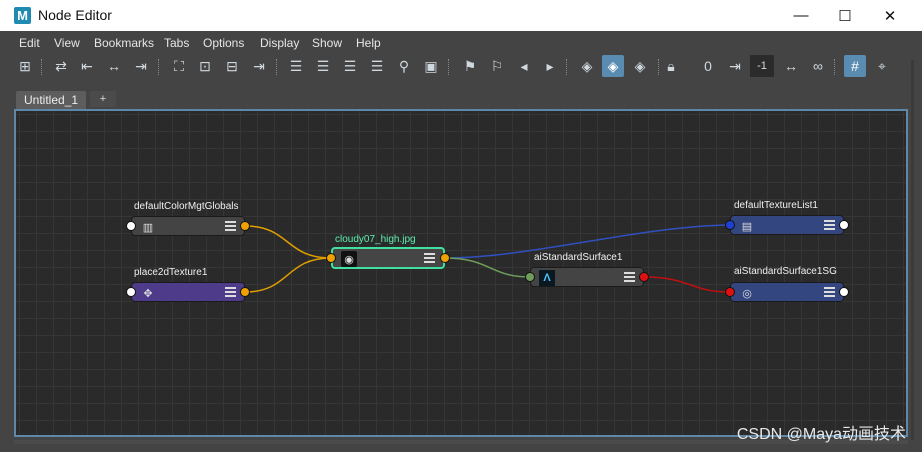 The width and height of the screenshot is (922, 452). Describe the element at coordinates (288, 275) in the screenshot. I see `wire-place2d-to-cloudy` at that location.